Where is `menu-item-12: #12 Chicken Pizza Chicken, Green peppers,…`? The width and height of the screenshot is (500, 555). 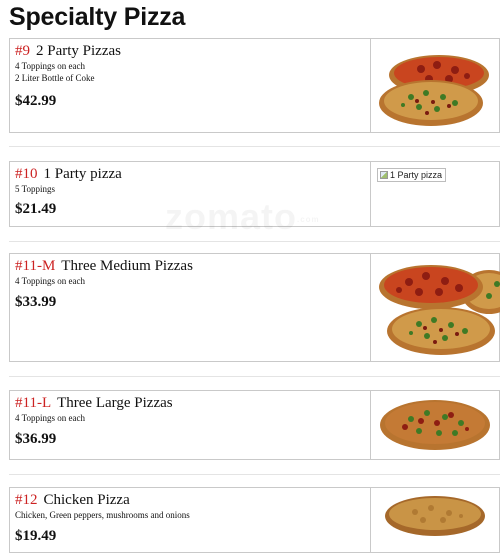
menu-item-12: #12 Chicken Pizza Chicken, Green peppers,… is located at coordinates (254, 520).